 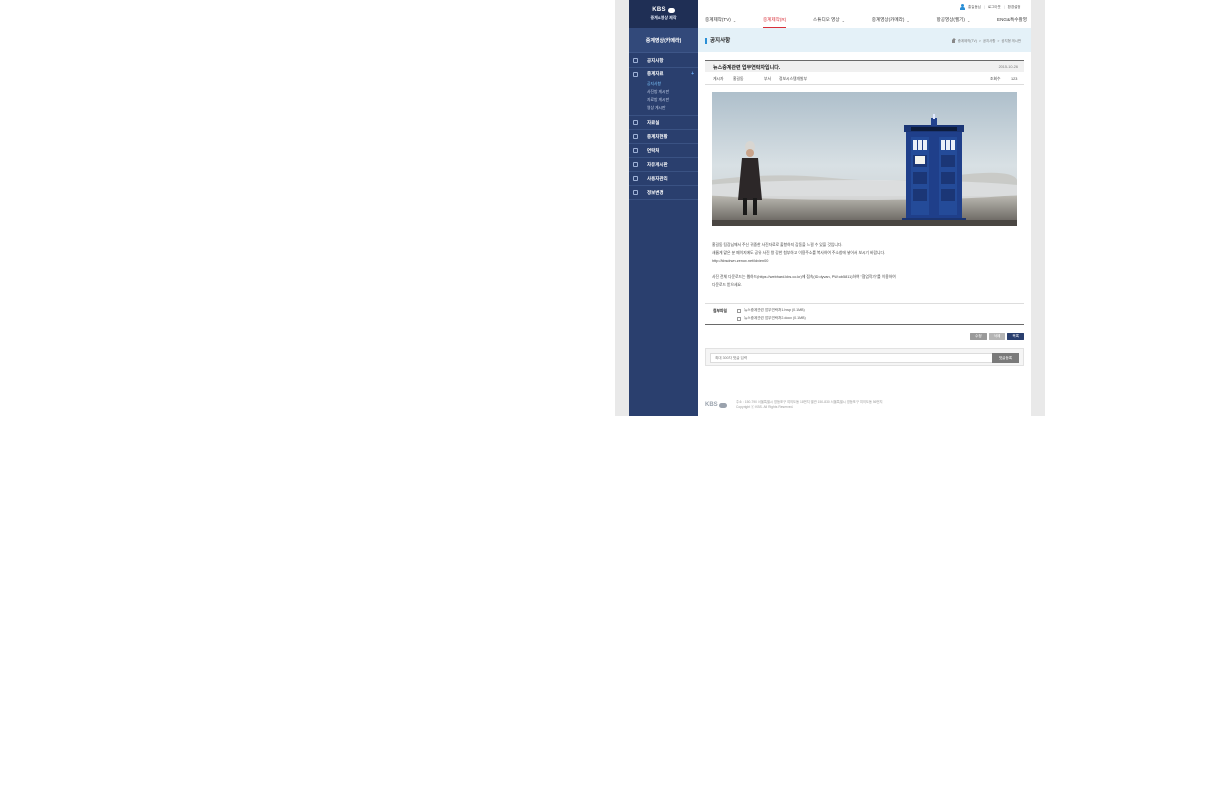 I want to click on comment-input: 최대 300자 댓글 입력, so click(x=851, y=358).